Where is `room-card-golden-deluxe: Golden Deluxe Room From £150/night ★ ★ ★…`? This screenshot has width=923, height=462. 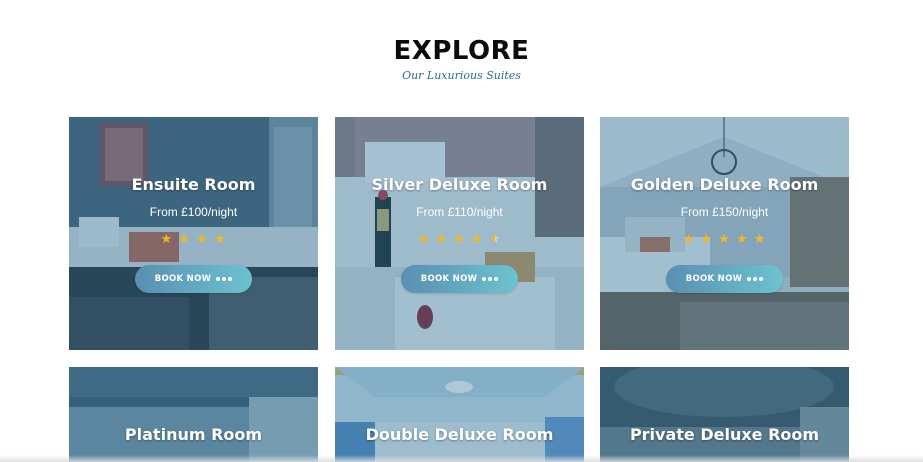 room-card-golden-deluxe: Golden Deluxe Room From £150/night ★ ★ ★… is located at coordinates (724, 233).